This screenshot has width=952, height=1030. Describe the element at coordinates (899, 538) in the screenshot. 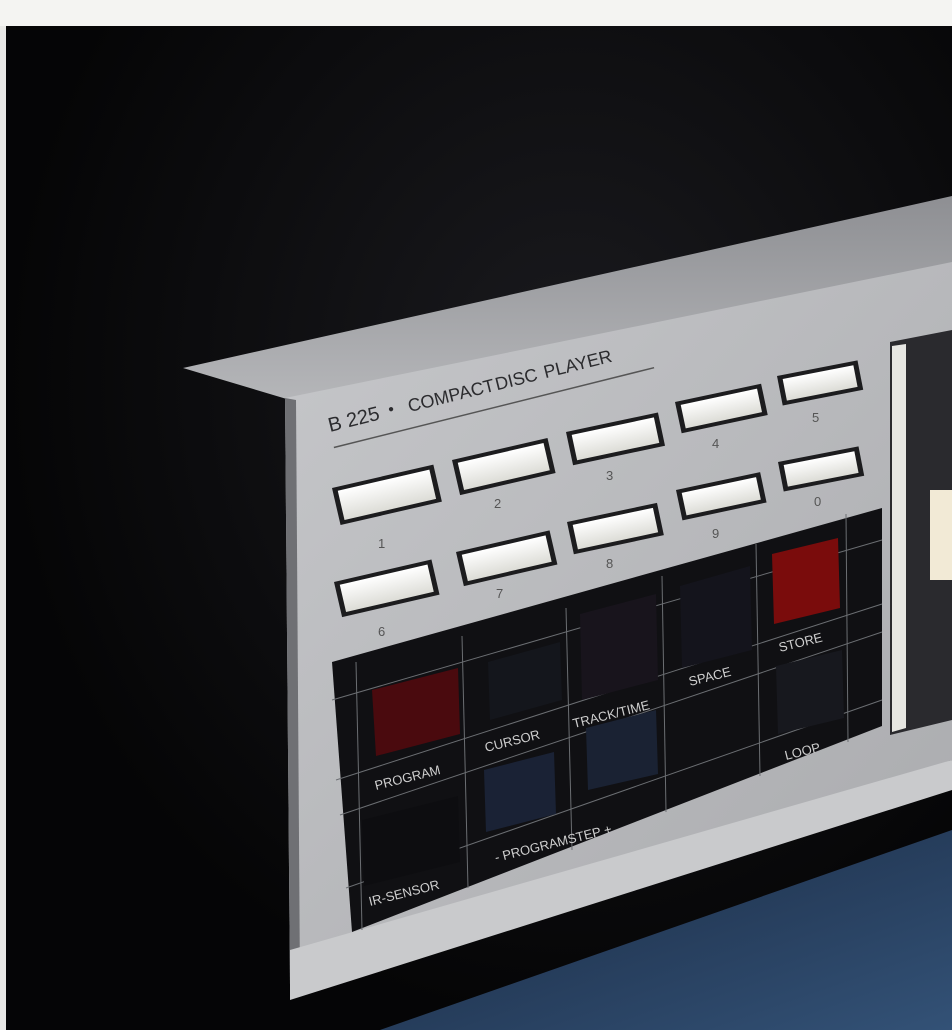

I see `disc-drawer-light` at that location.